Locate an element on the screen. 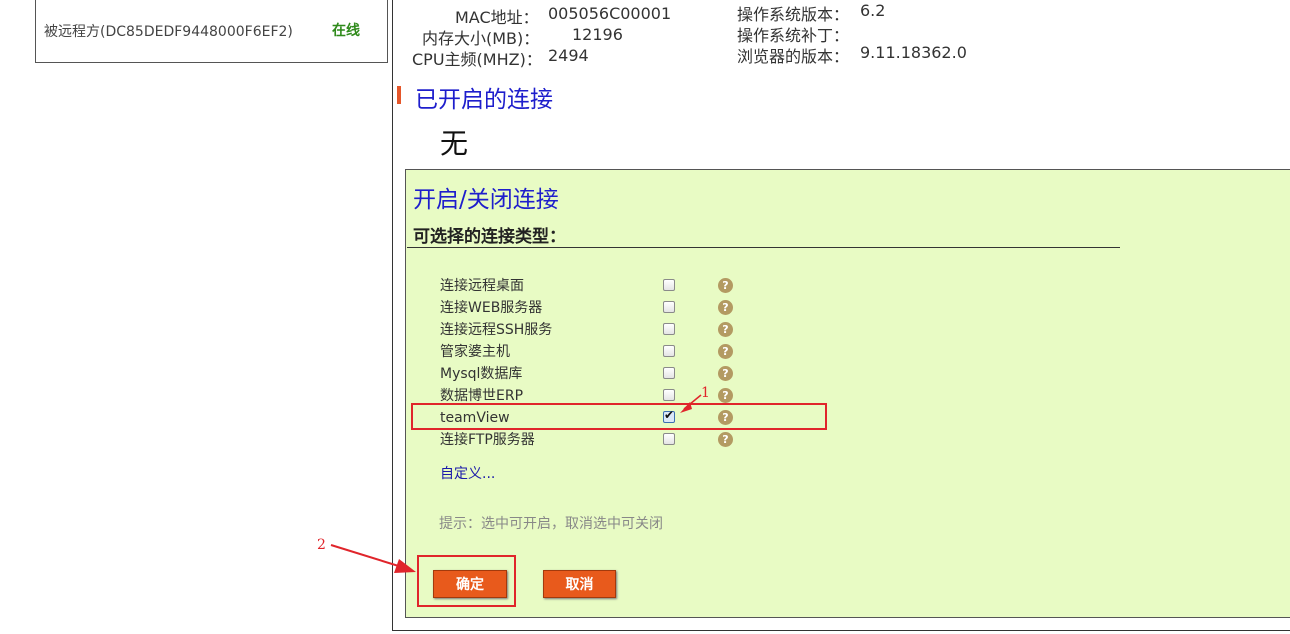  annotation-arrows is located at coordinates (516, 483).